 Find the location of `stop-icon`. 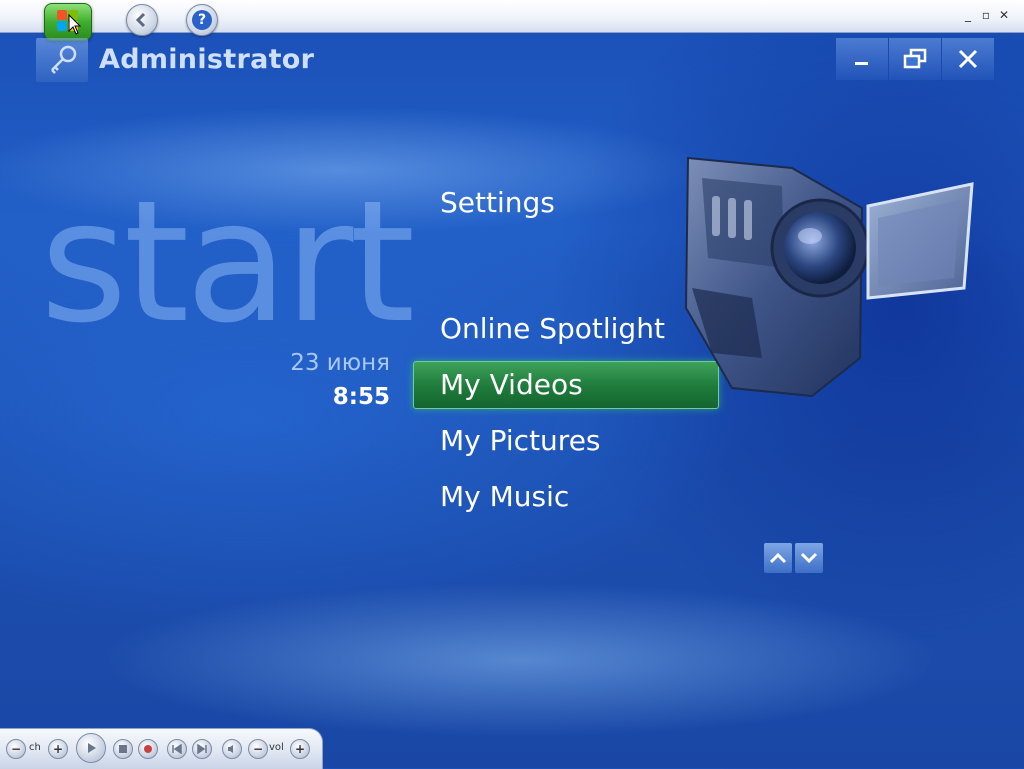

stop-icon is located at coordinates (123, 749).